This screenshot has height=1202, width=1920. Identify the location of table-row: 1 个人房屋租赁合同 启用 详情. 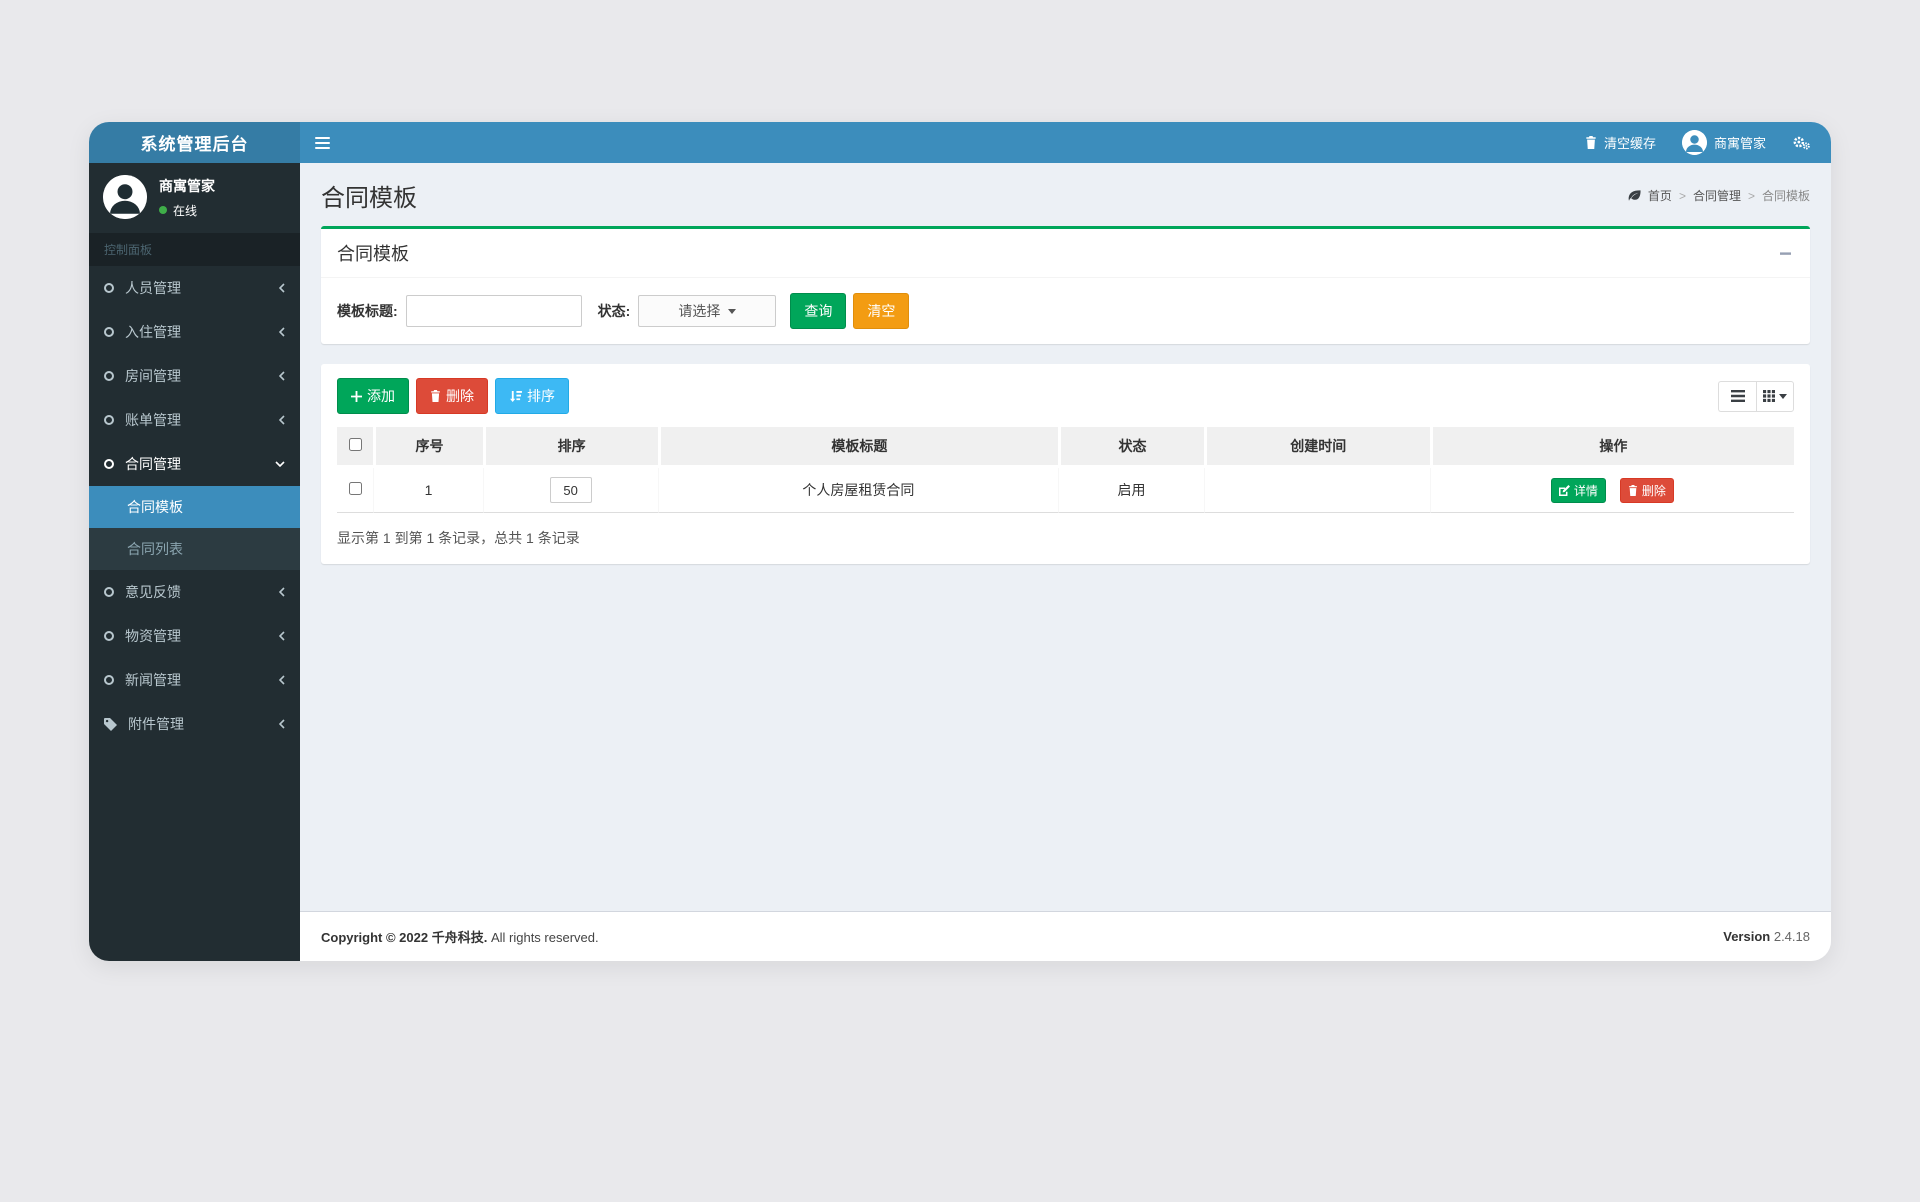
(1065, 490).